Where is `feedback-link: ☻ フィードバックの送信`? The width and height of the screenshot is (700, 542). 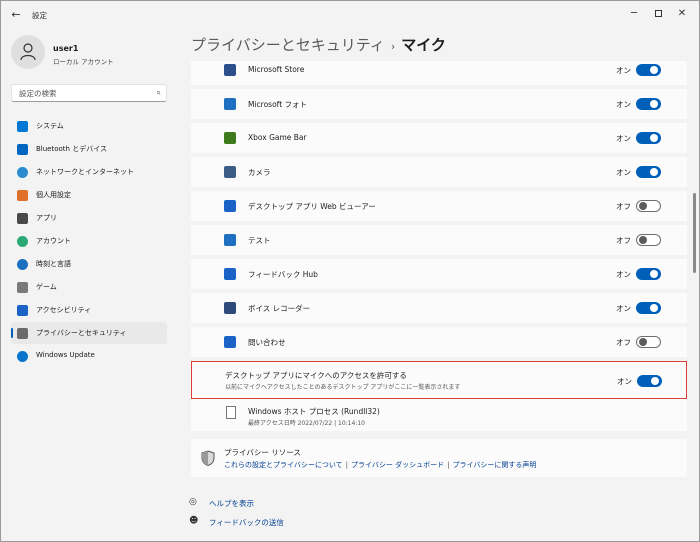
feedback-link: ☻ フィードバックの送信 is located at coordinates (264, 523).